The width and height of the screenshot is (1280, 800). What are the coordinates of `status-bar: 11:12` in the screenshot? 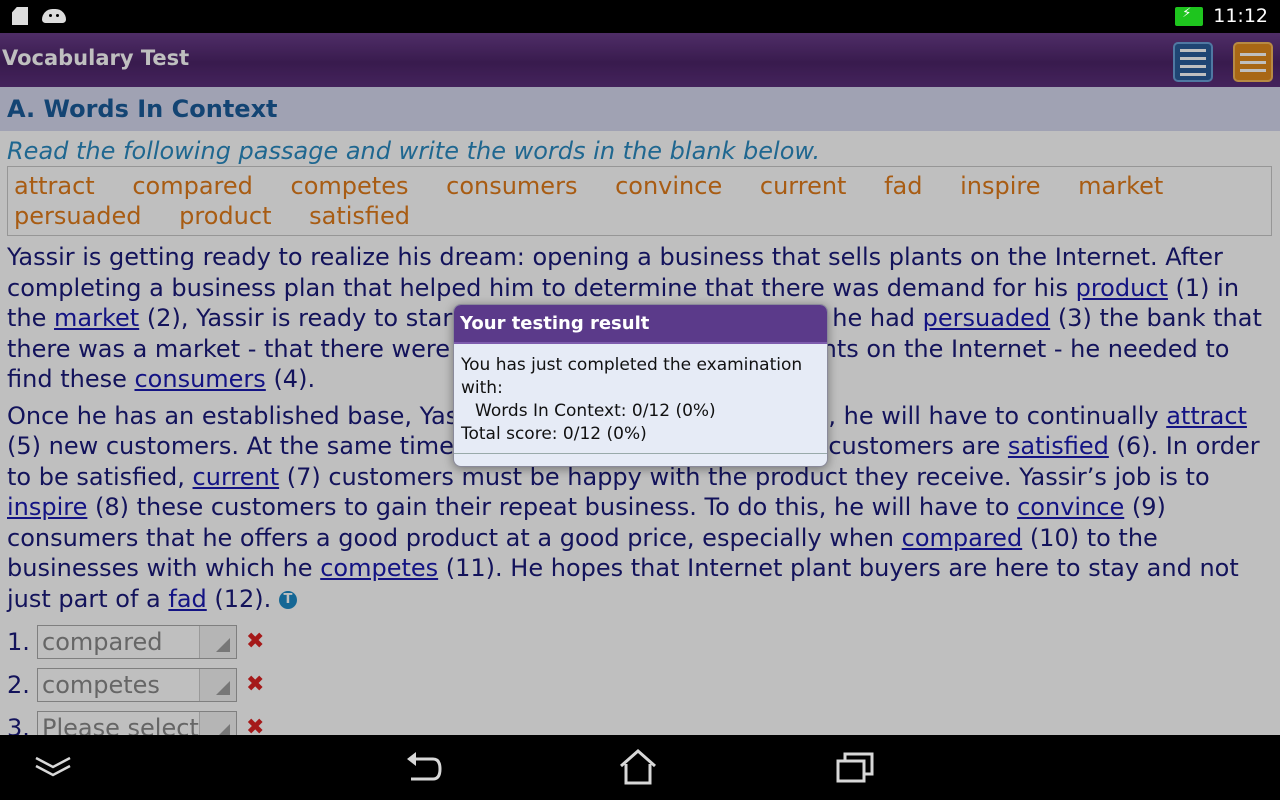 It's located at (640, 16).